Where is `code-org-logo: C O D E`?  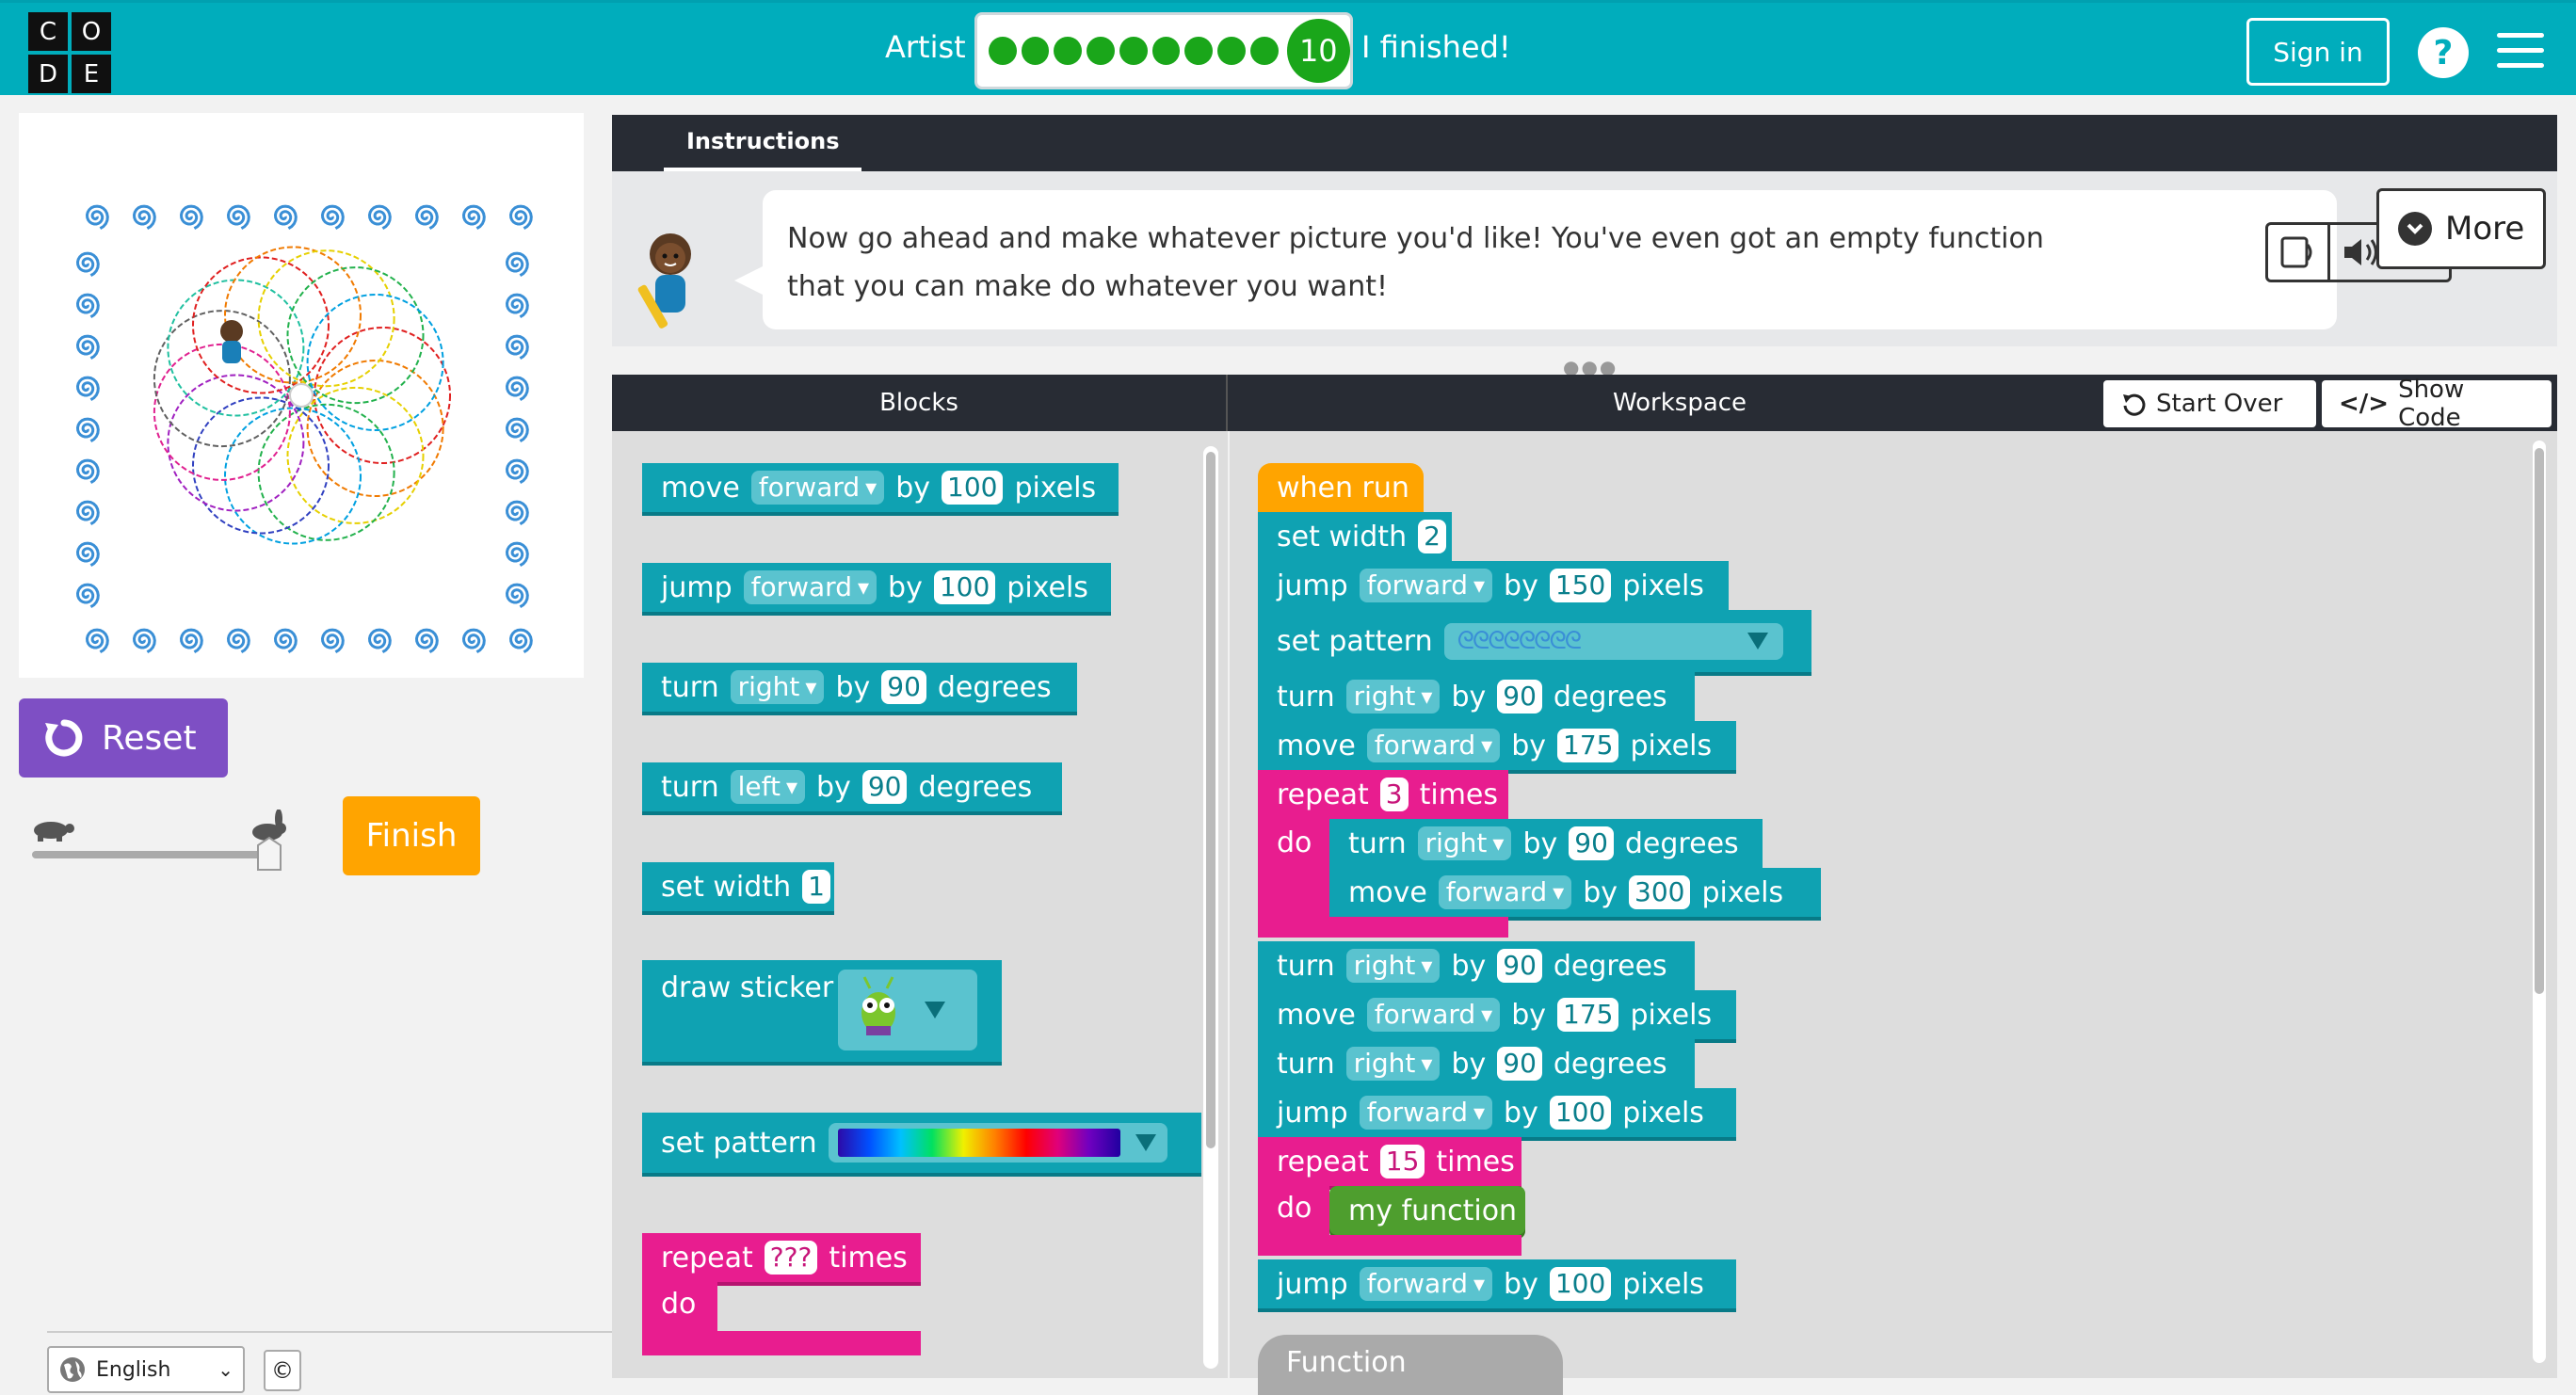
code-org-logo: C O D E is located at coordinates (69, 52).